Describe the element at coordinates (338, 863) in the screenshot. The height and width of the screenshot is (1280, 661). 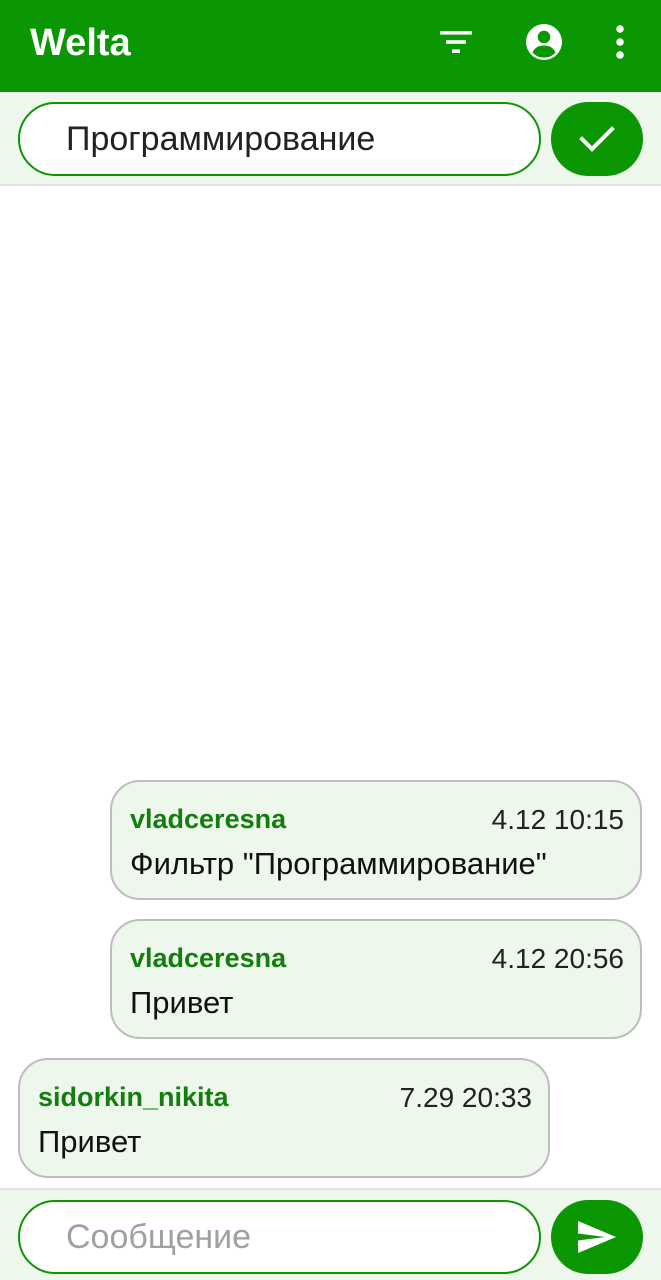
I see `message-text: Фильтр "Программирование"` at that location.